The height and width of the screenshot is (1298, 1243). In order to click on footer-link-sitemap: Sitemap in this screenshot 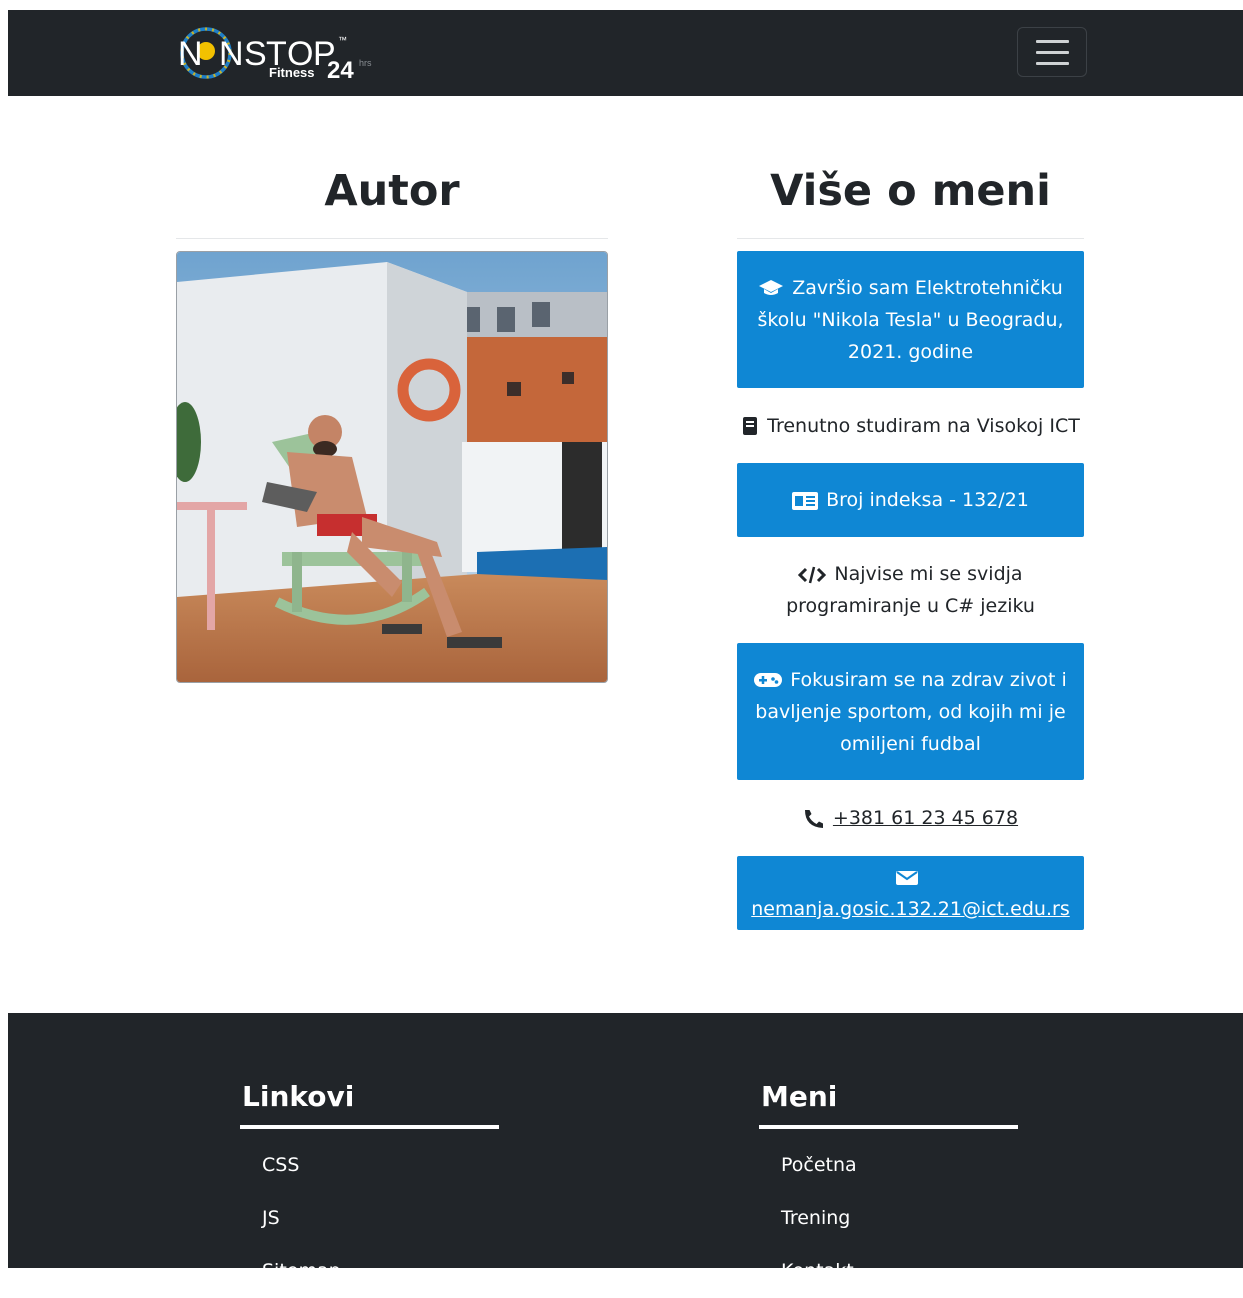, I will do `click(301, 1271)`.